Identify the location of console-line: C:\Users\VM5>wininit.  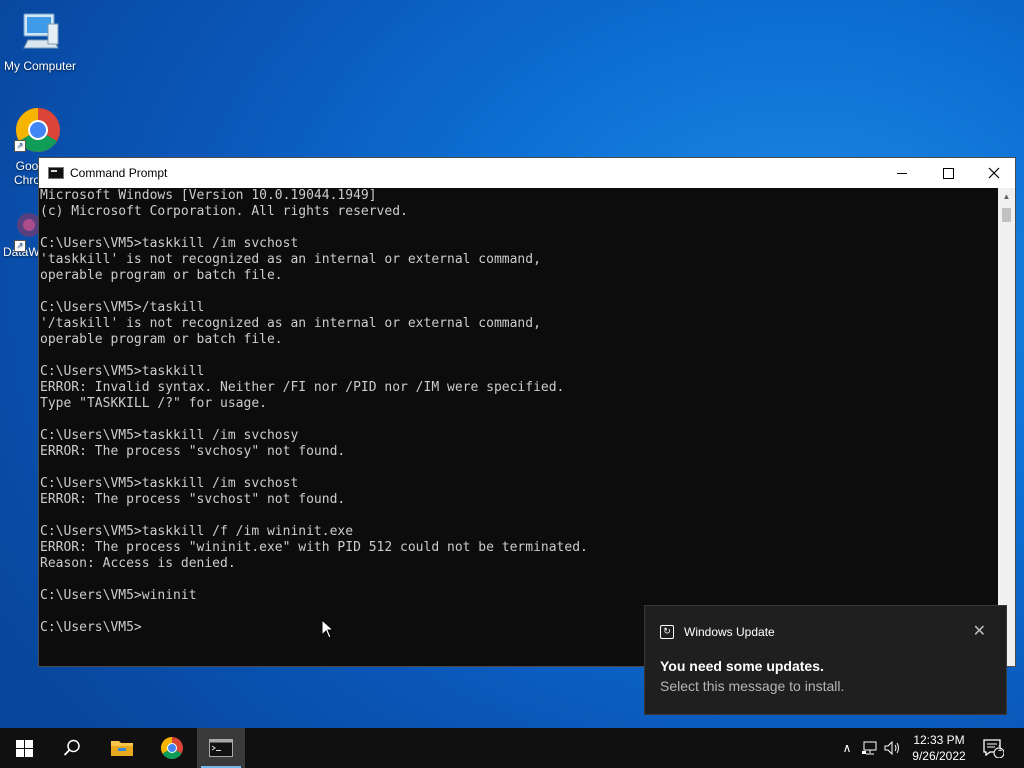
(118, 595).